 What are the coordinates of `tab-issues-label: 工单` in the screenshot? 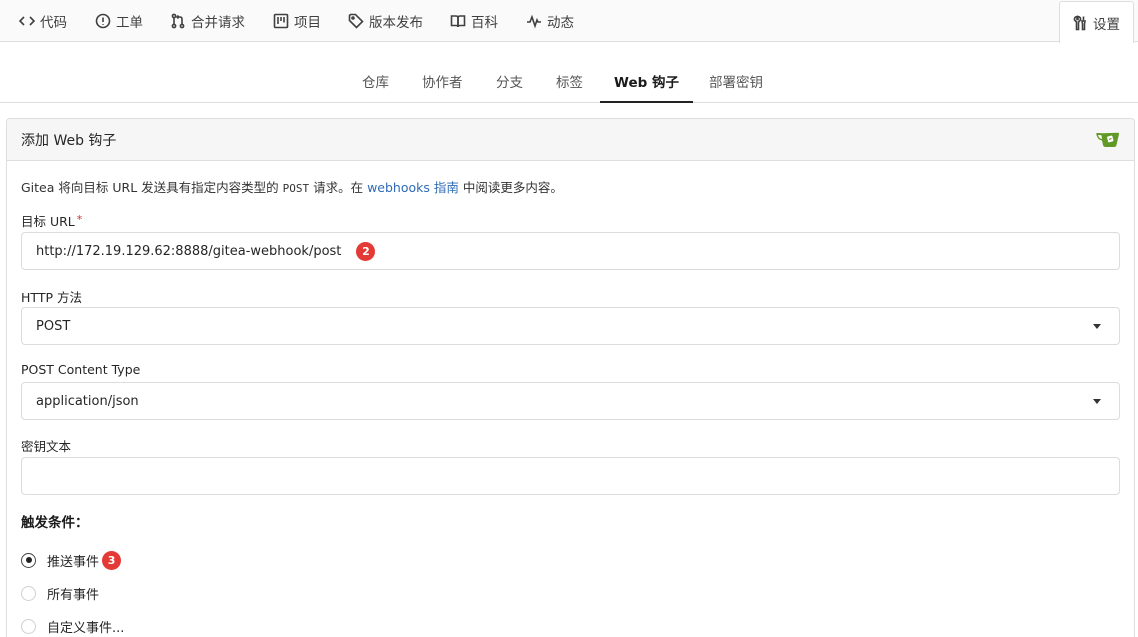 It's located at (129, 23).